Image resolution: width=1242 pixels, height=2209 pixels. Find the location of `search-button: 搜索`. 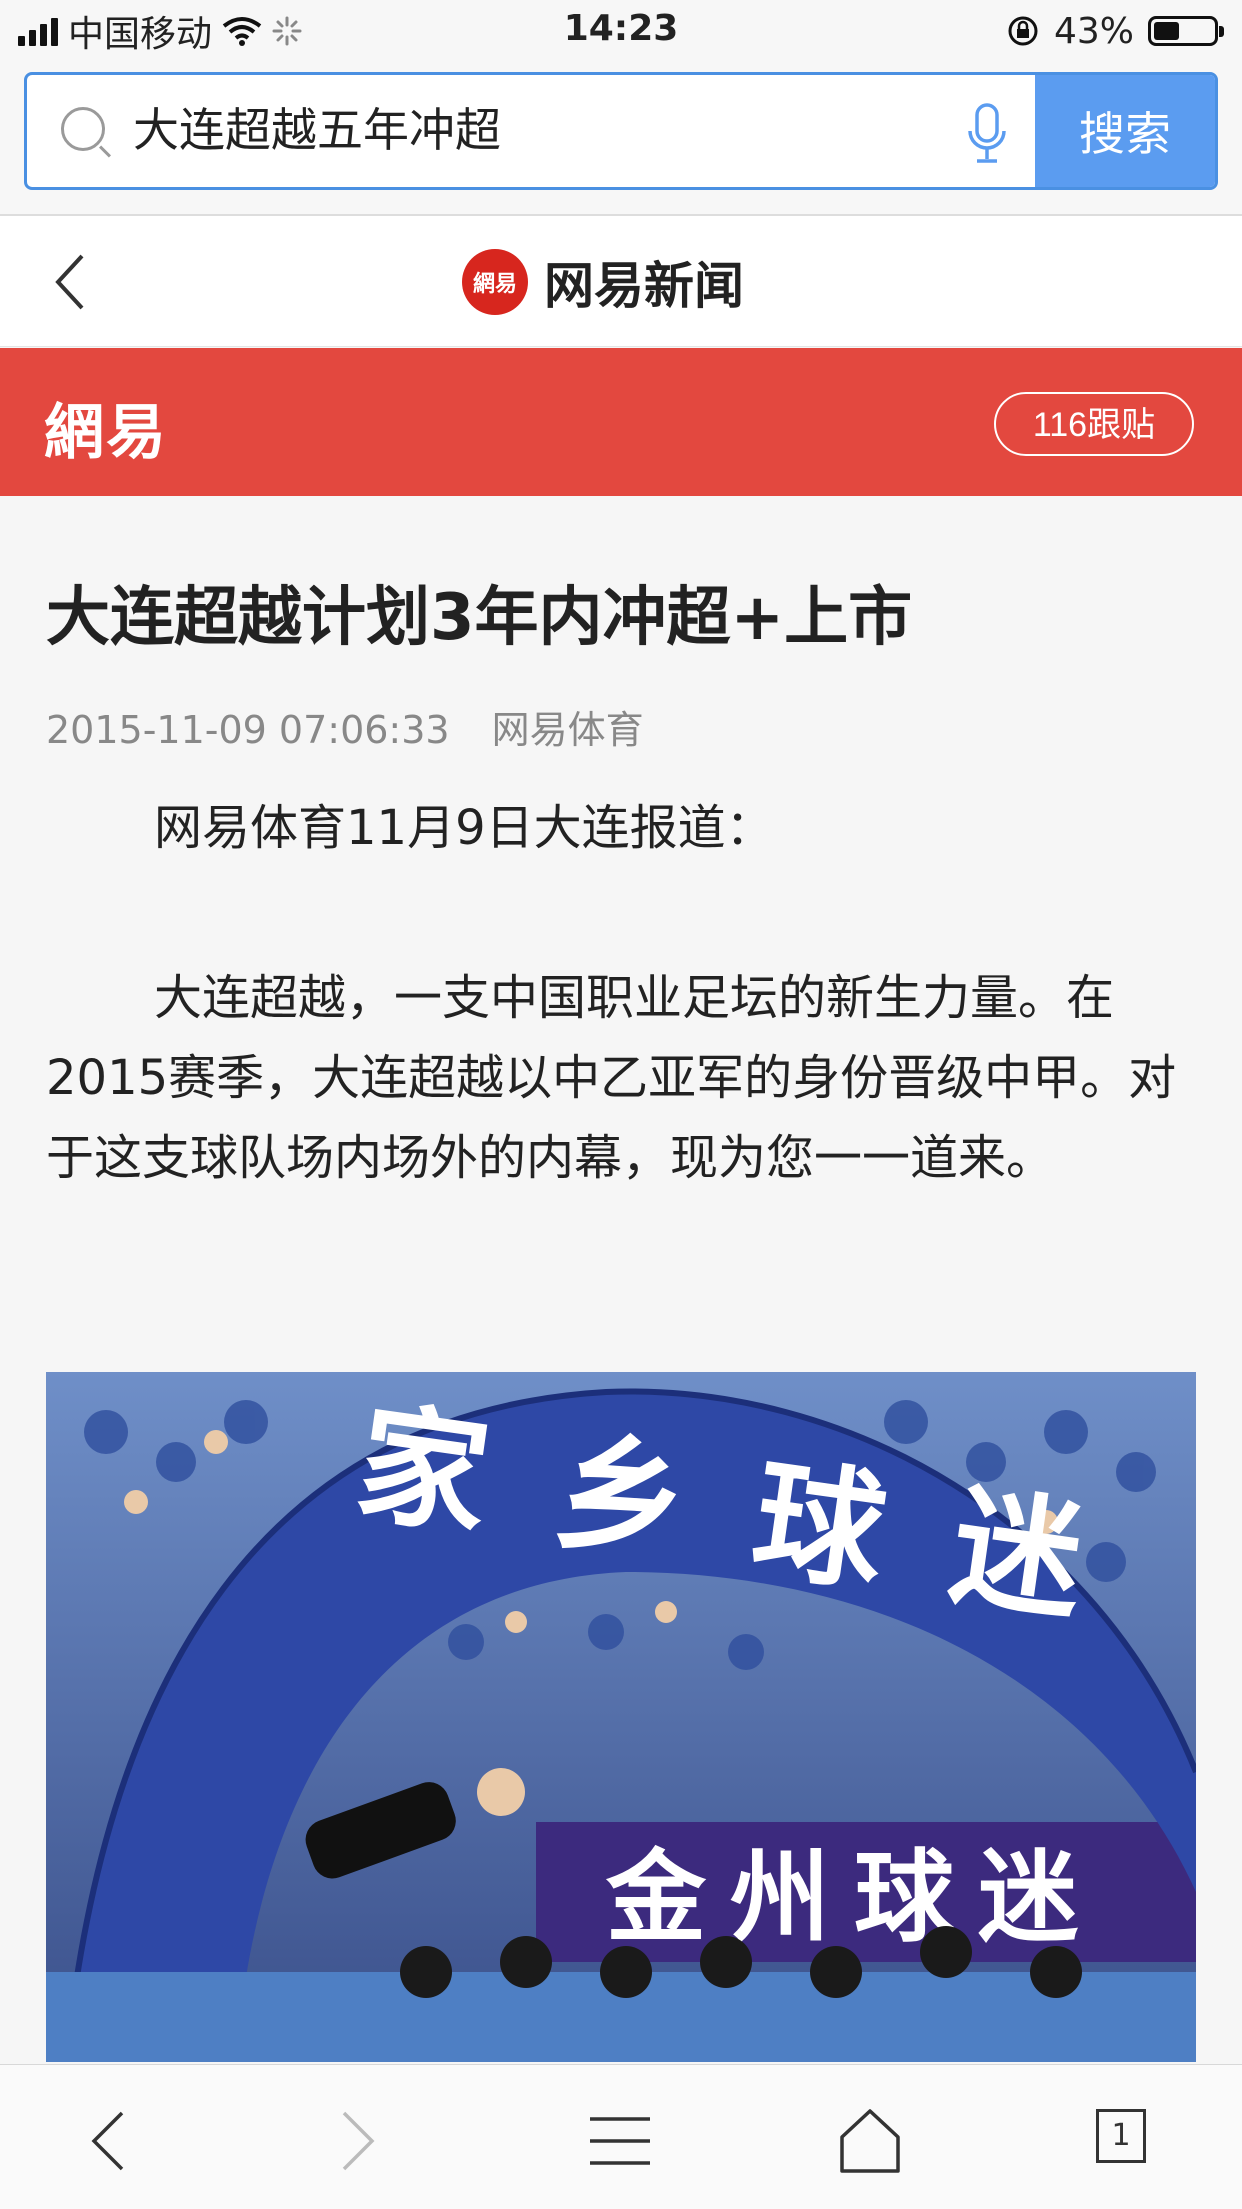

search-button: 搜索 is located at coordinates (1125, 131).